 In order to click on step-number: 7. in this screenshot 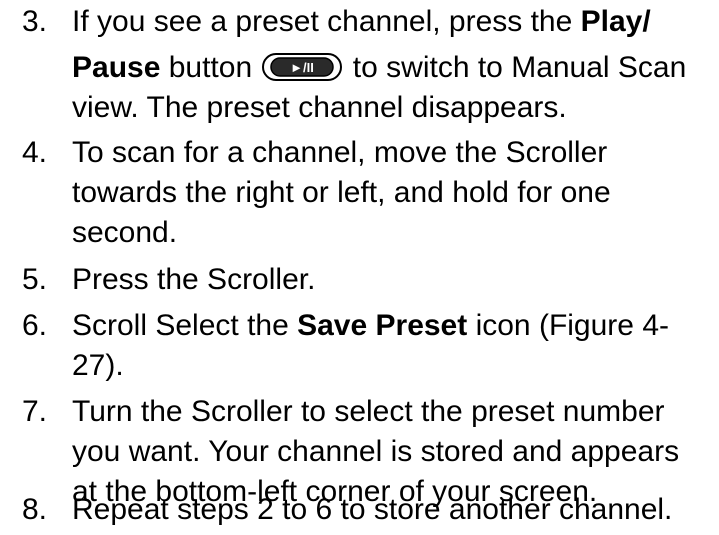, I will do `click(35, 411)`.